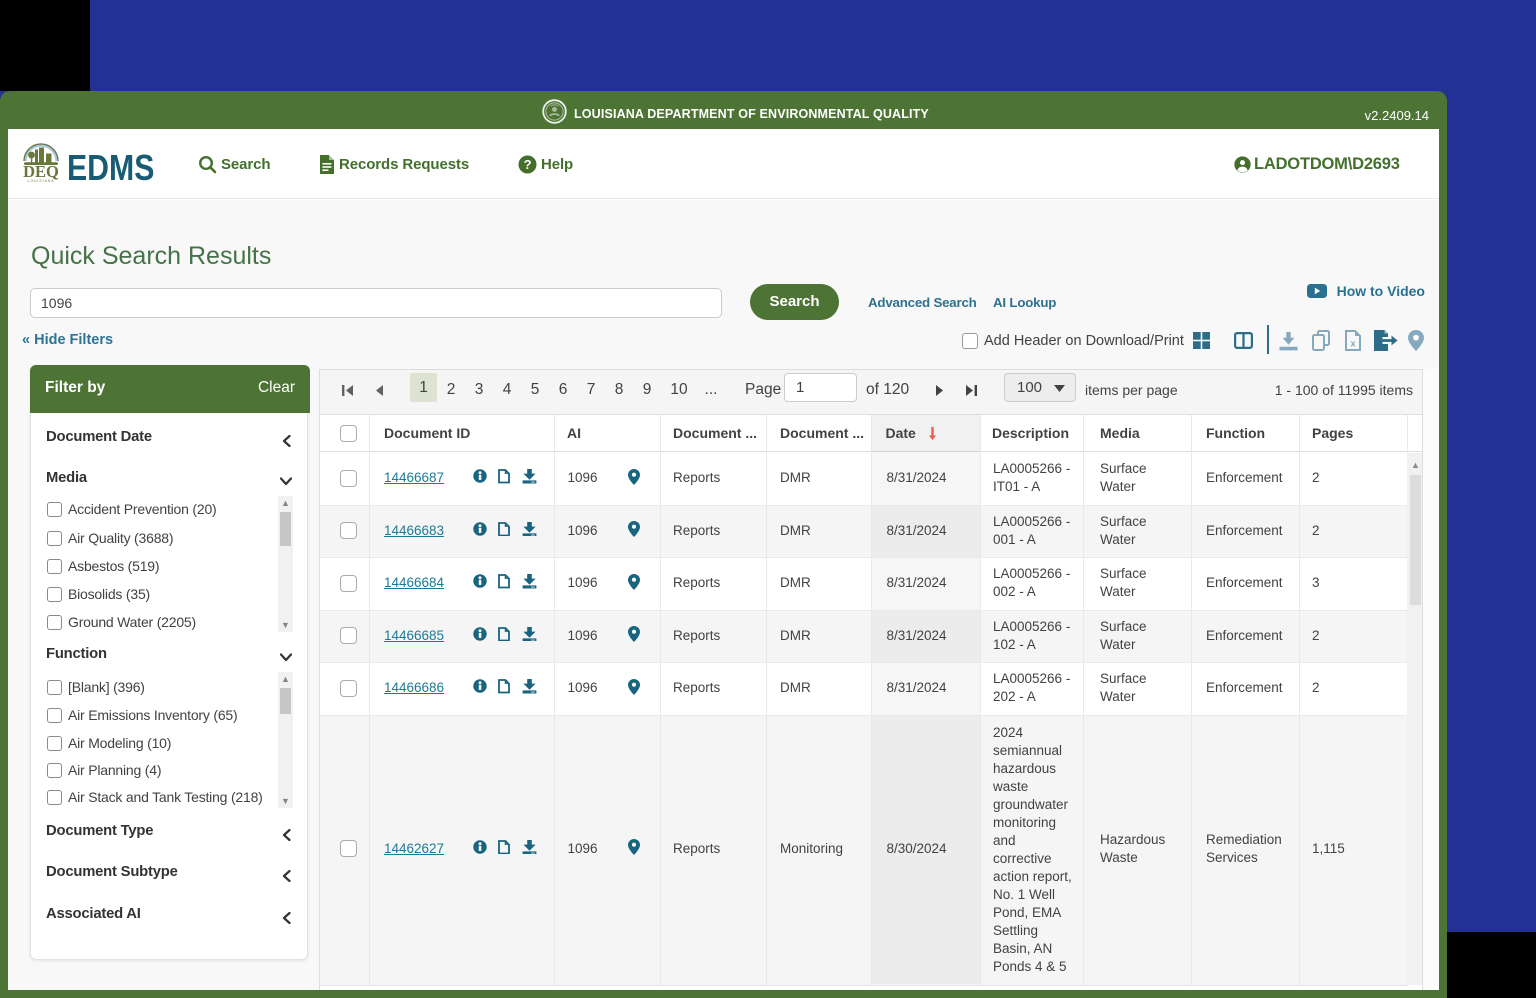 This screenshot has width=1536, height=998. I want to click on svg-text: x, so click(1352, 344).